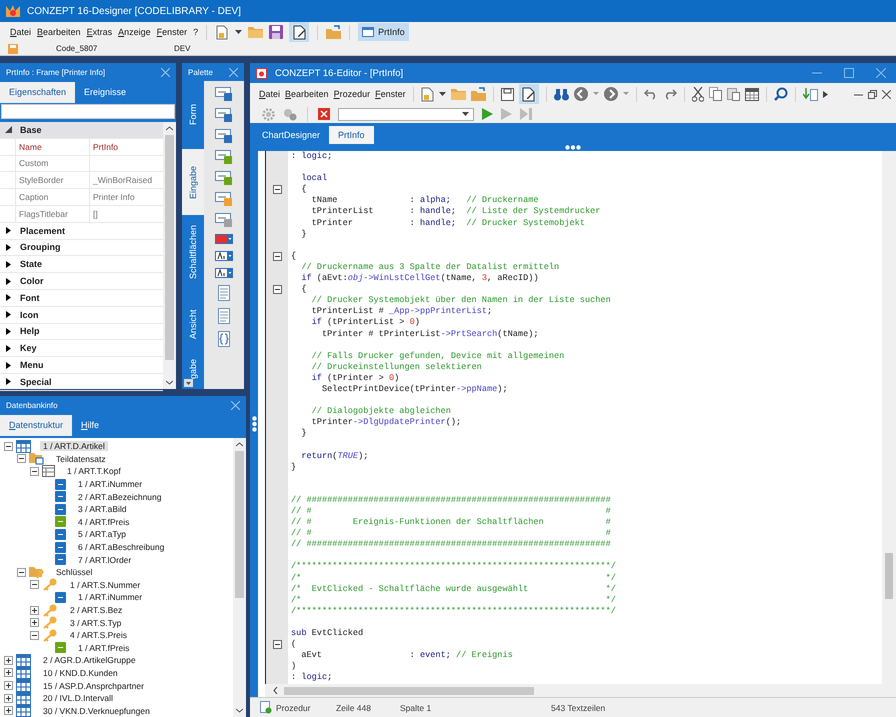  What do you see at coordinates (733, 94) in the screenshot?
I see `paste-icon` at bounding box center [733, 94].